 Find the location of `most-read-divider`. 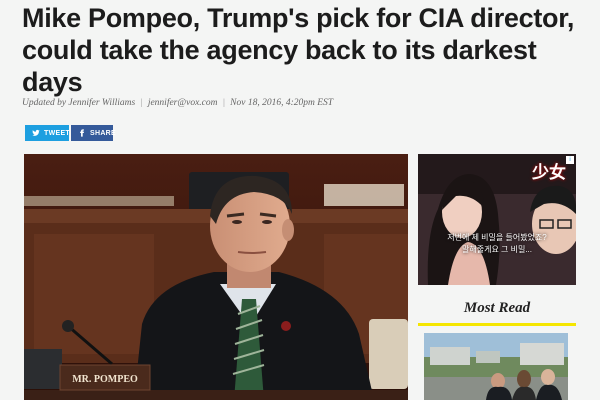

most-read-divider is located at coordinates (497, 324).